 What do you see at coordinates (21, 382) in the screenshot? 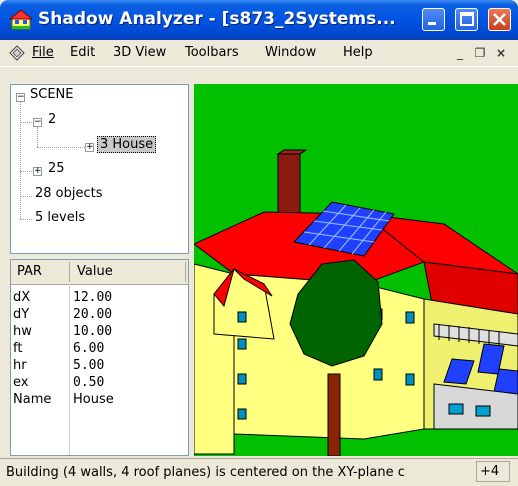
I see `param-name: ex` at bounding box center [21, 382].